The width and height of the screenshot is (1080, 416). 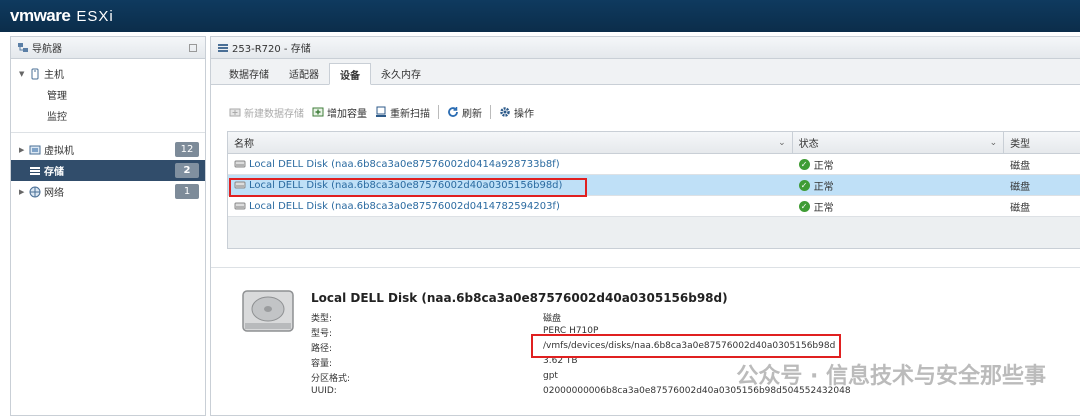 I want to click on navigator-header: 导航器, so click(x=108, y=48).